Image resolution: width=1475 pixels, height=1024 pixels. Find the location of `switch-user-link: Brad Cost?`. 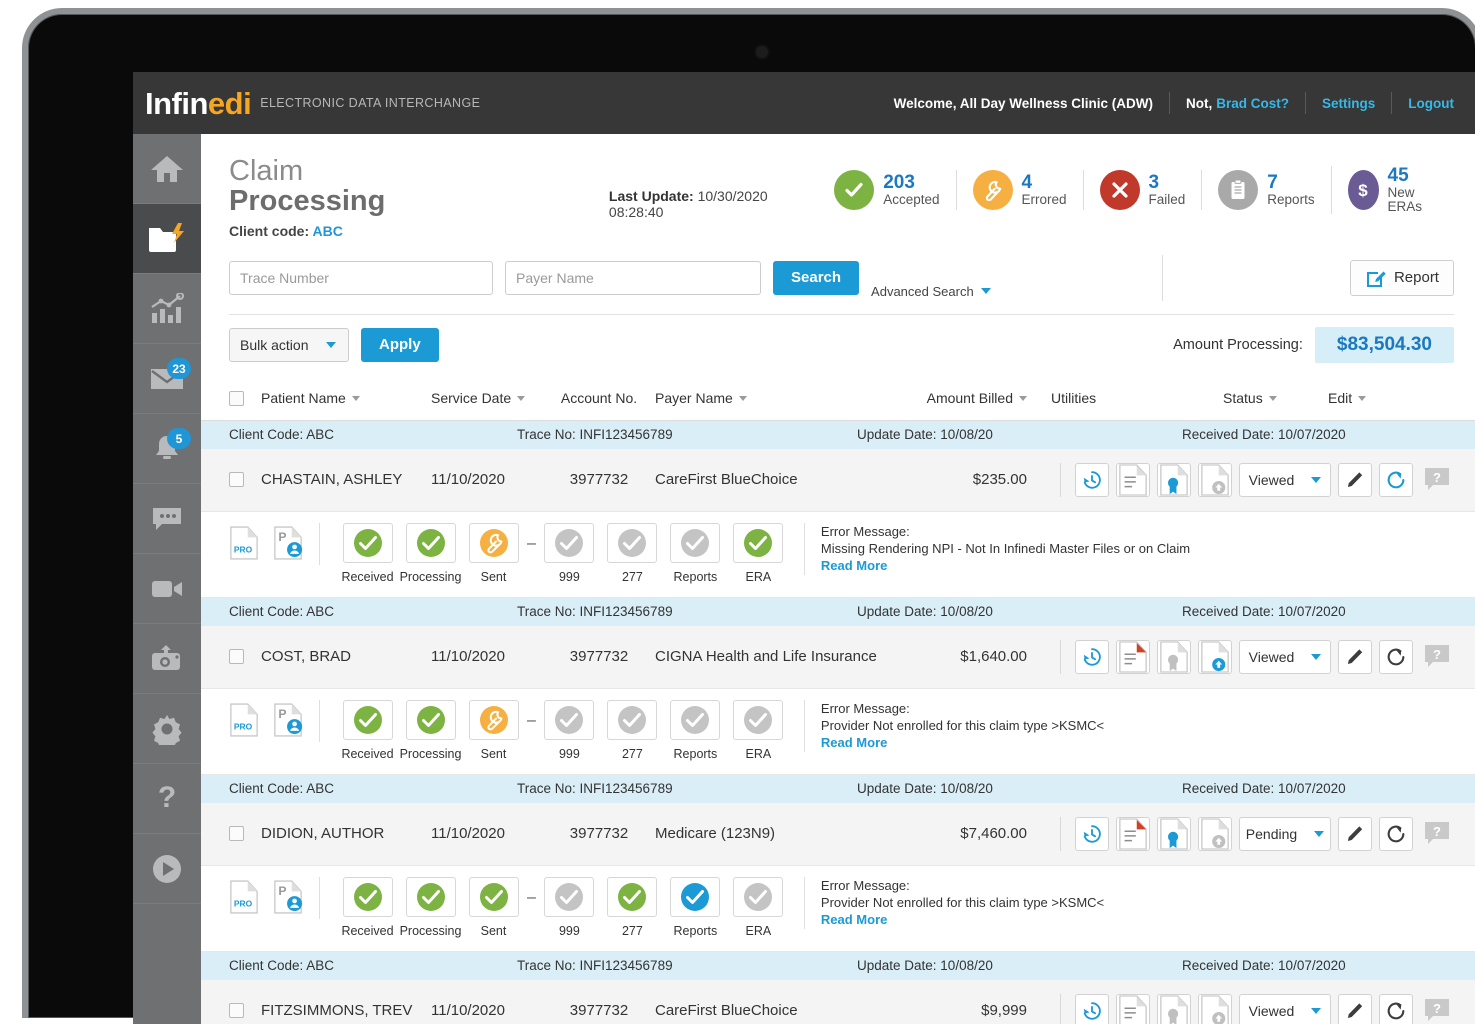

switch-user-link: Brad Cost? is located at coordinates (1252, 103).